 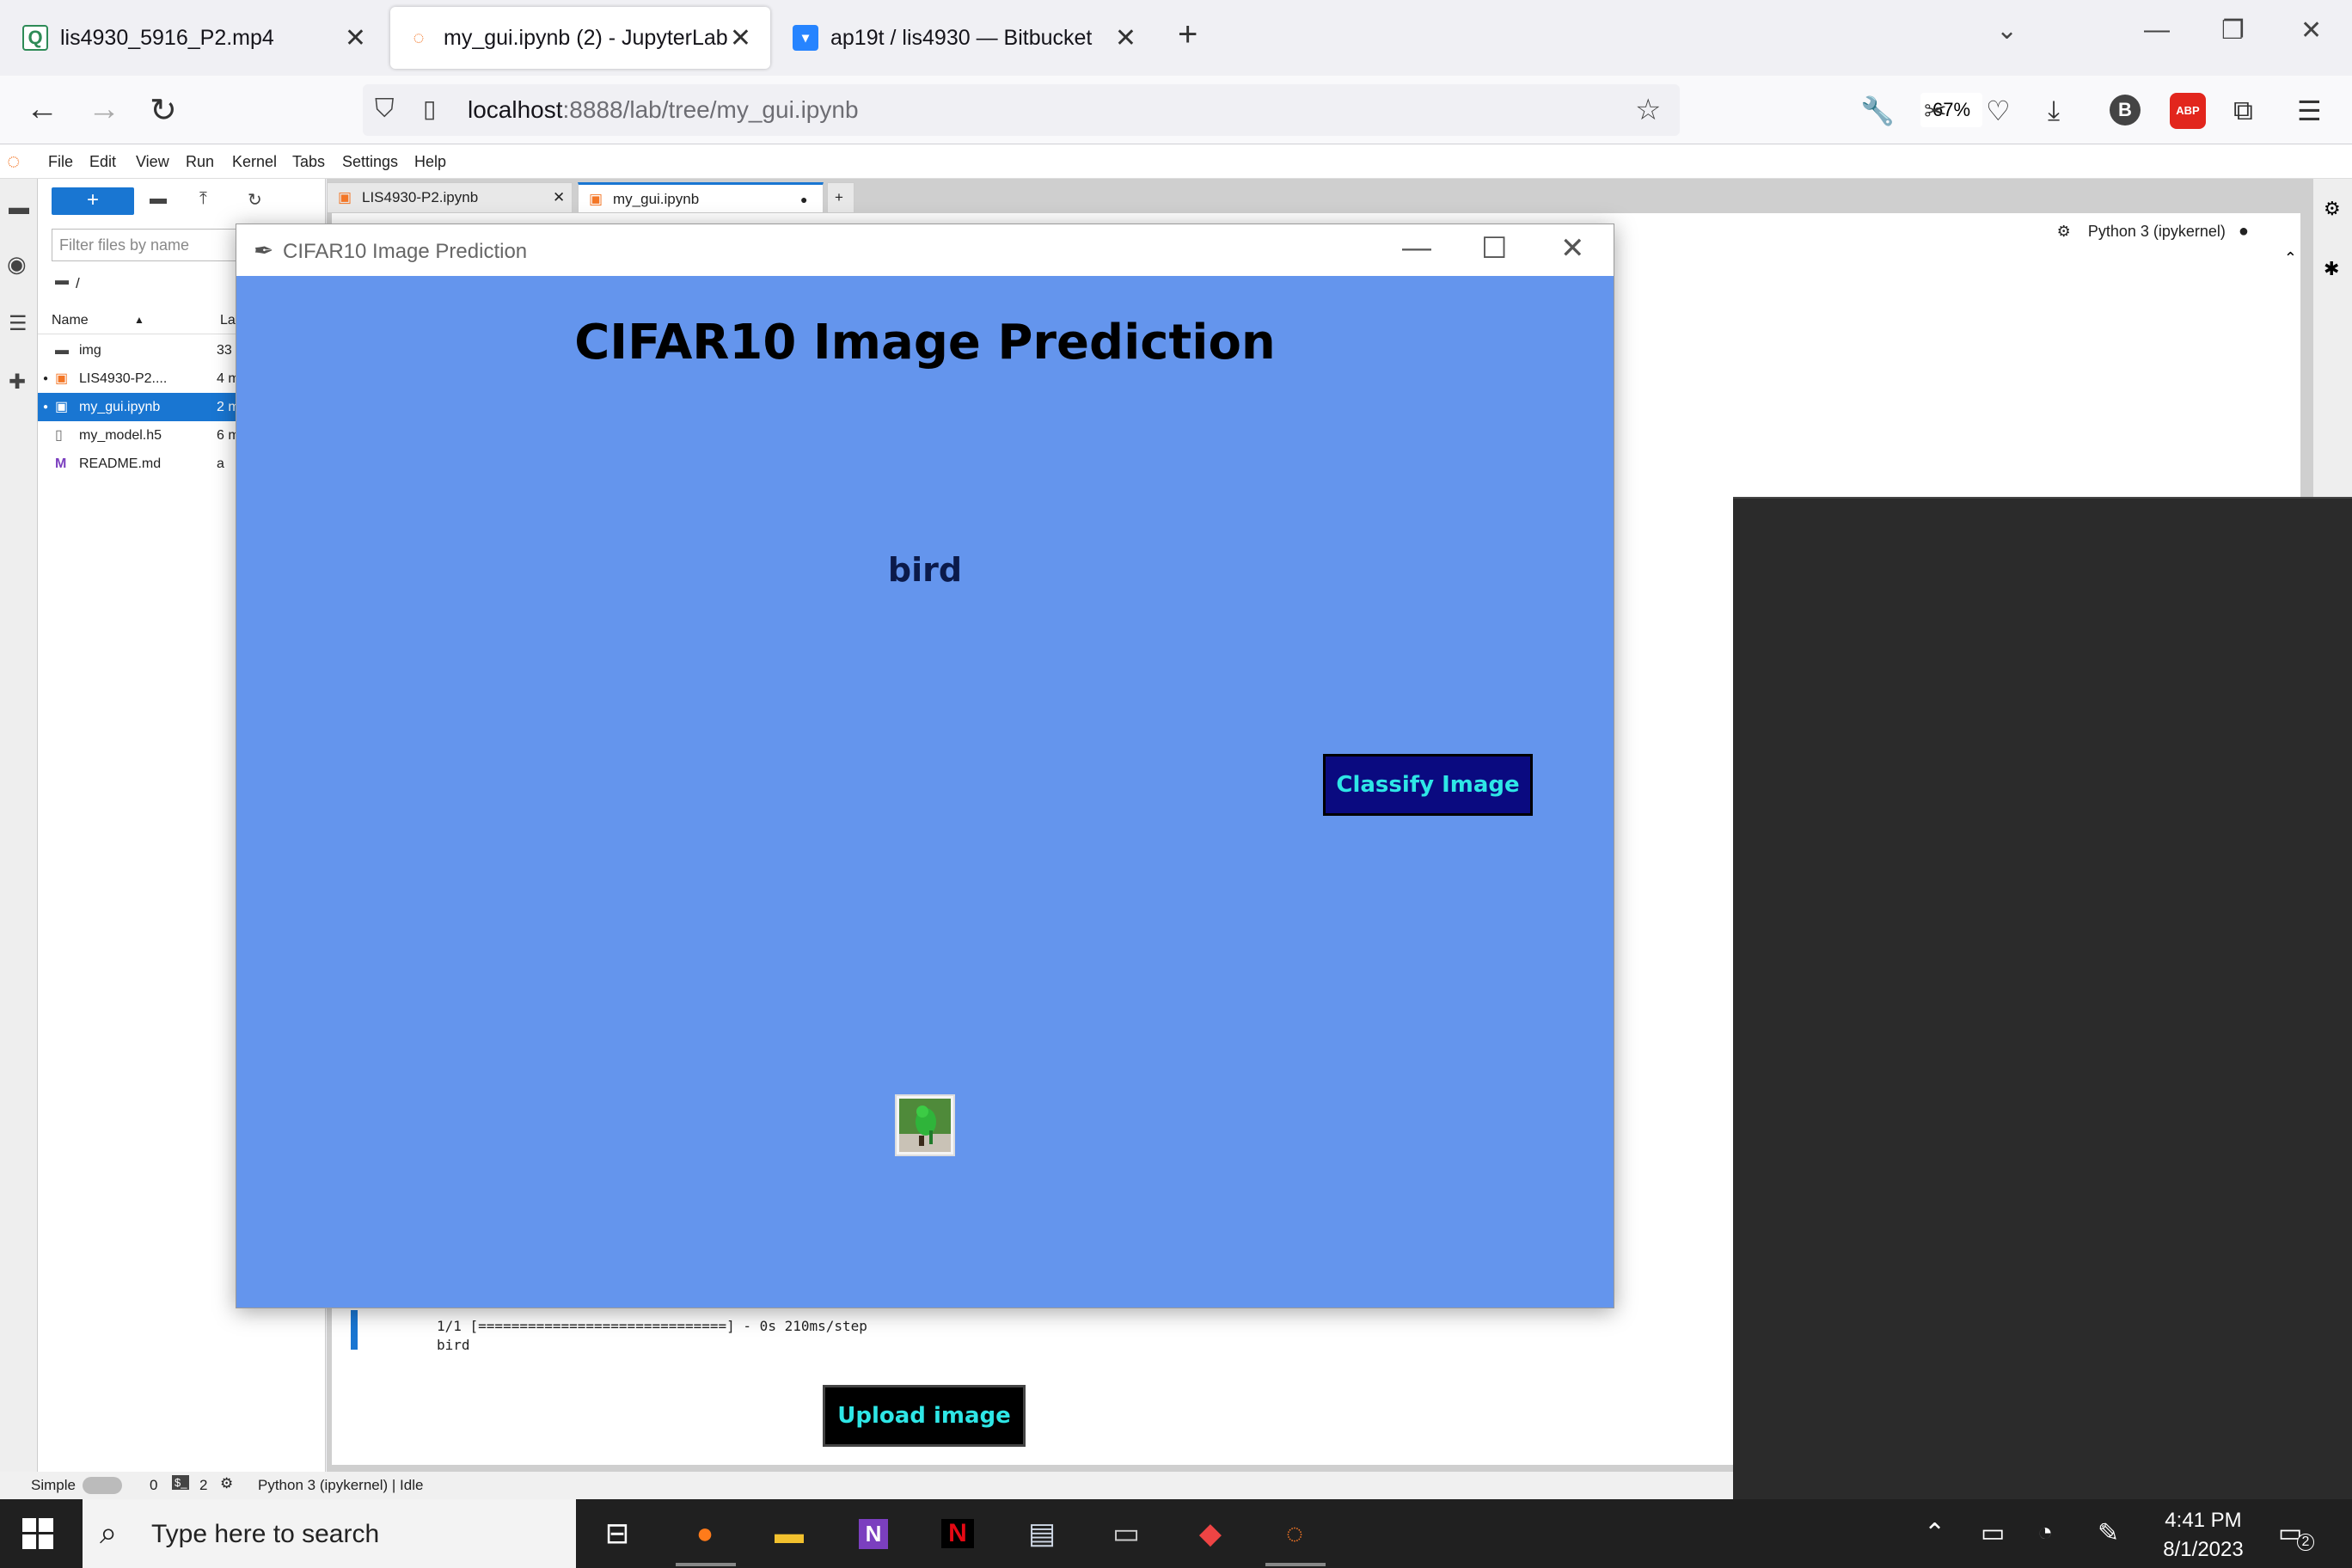 What do you see at coordinates (62, 378) in the screenshot?
I see `notebook-icon: ▣` at bounding box center [62, 378].